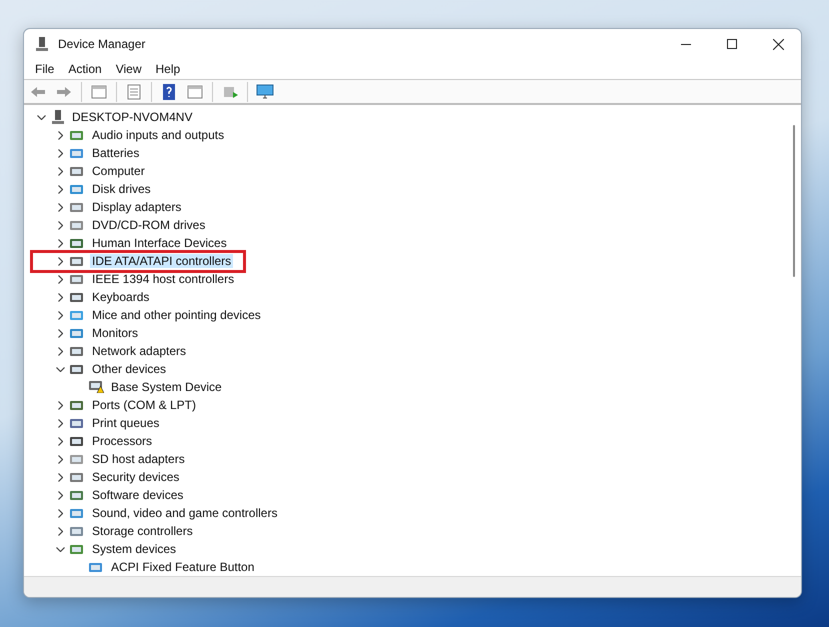 This screenshot has width=829, height=627. I want to click on menu-item: Help, so click(168, 69).